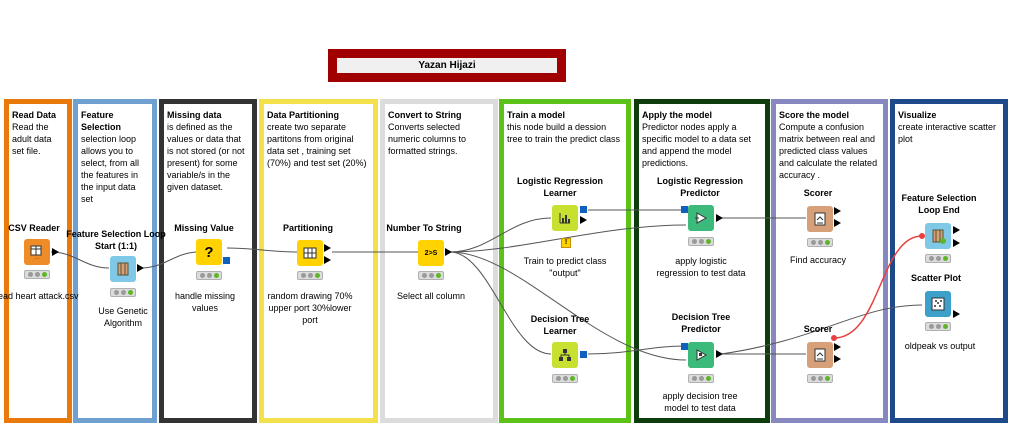  I want to click on node-label-partitioning: Partitioning, so click(308, 228).